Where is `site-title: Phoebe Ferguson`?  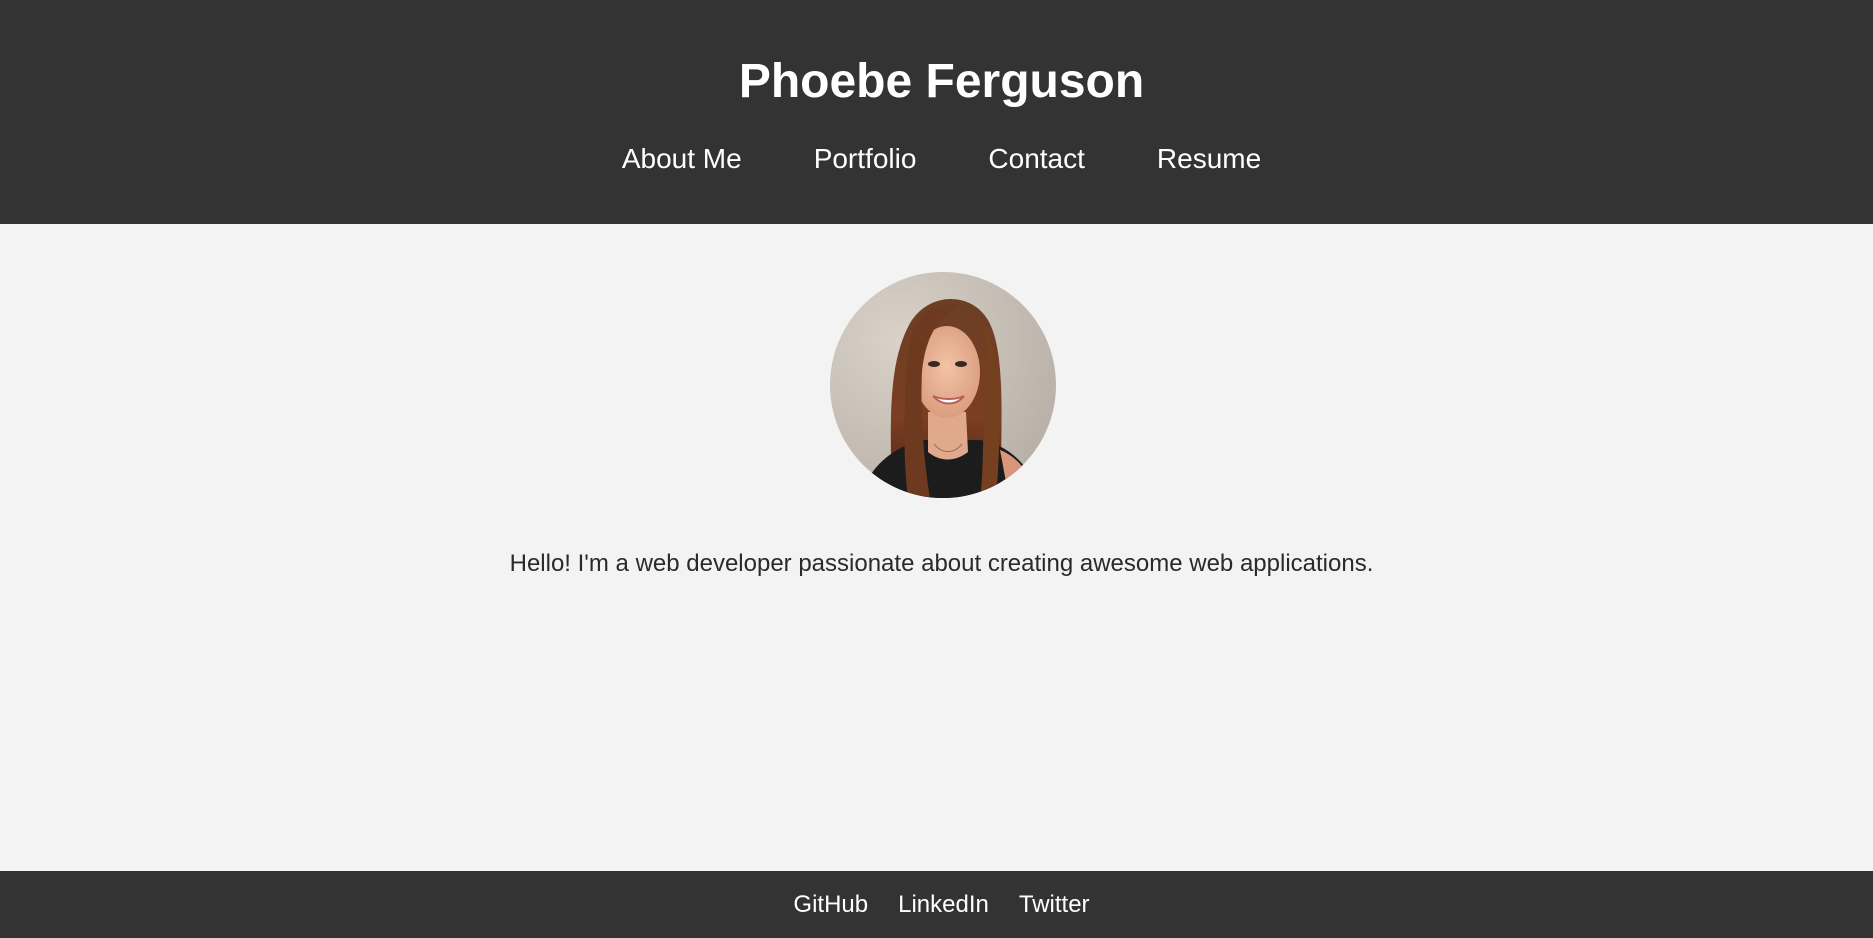
site-title: Phoebe Ferguson is located at coordinates (941, 81).